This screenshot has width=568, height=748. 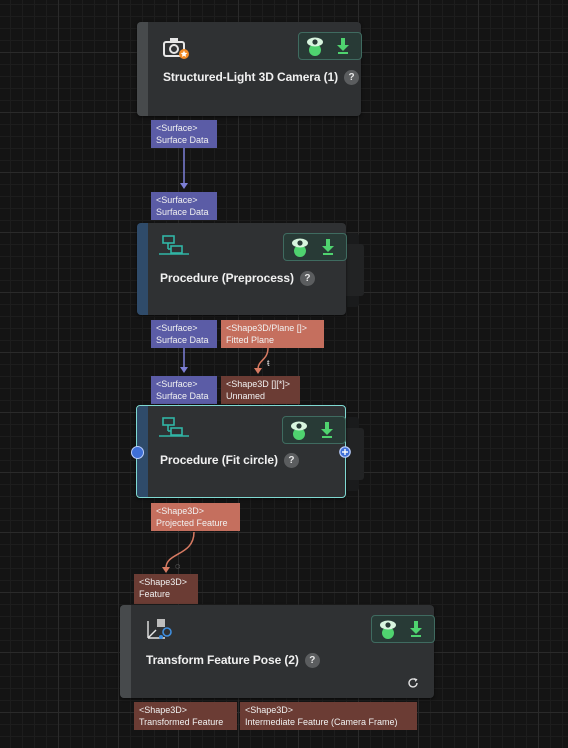 What do you see at coordinates (181, 722) in the screenshot?
I see `port-name: Transformed Feature` at bounding box center [181, 722].